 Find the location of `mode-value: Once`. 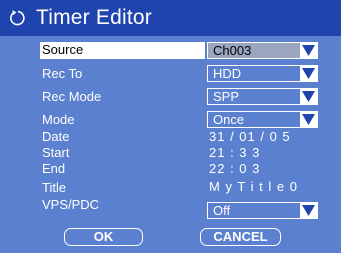

mode-value: Once is located at coordinates (229, 119).